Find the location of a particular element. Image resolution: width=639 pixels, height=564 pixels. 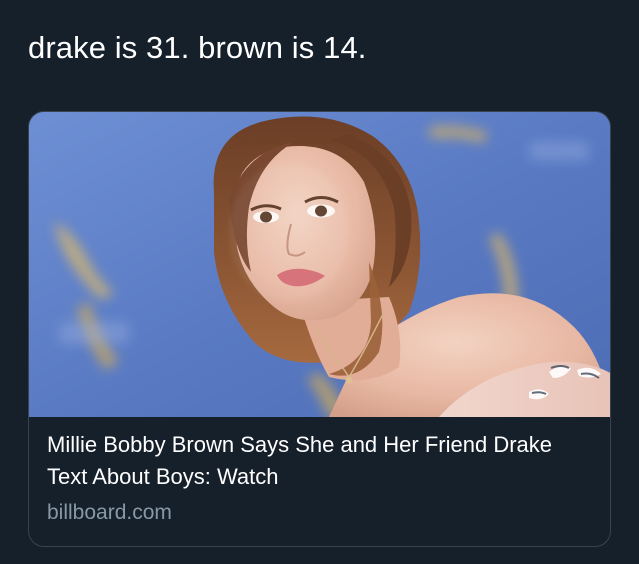

tweet-text: drake is 31. brown is 14. is located at coordinates (197, 47).